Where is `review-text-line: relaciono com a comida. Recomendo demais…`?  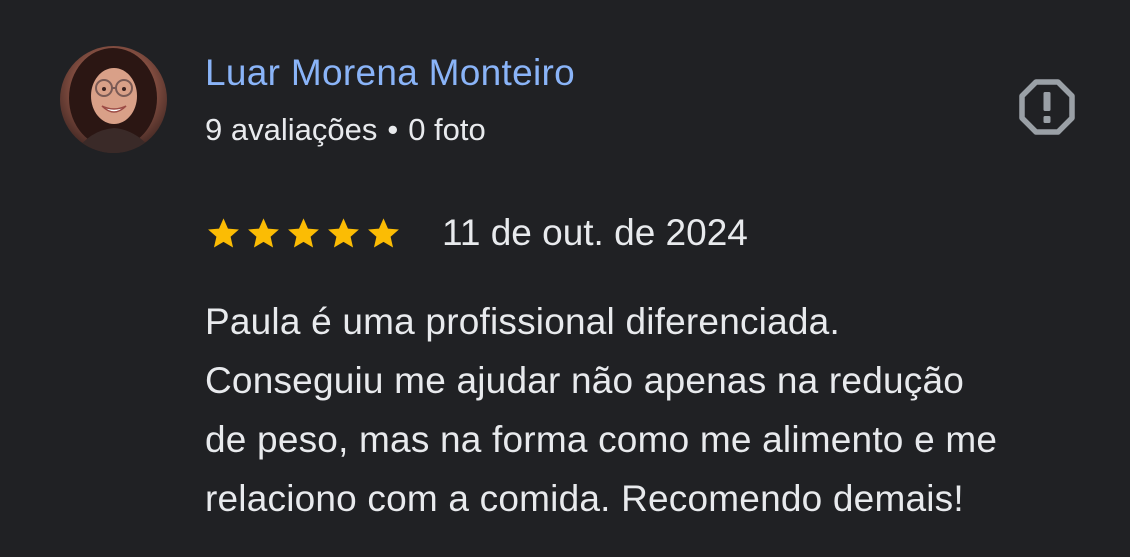
review-text-line: relaciono com a comida. Recomendo demais… is located at coordinates (584, 498).